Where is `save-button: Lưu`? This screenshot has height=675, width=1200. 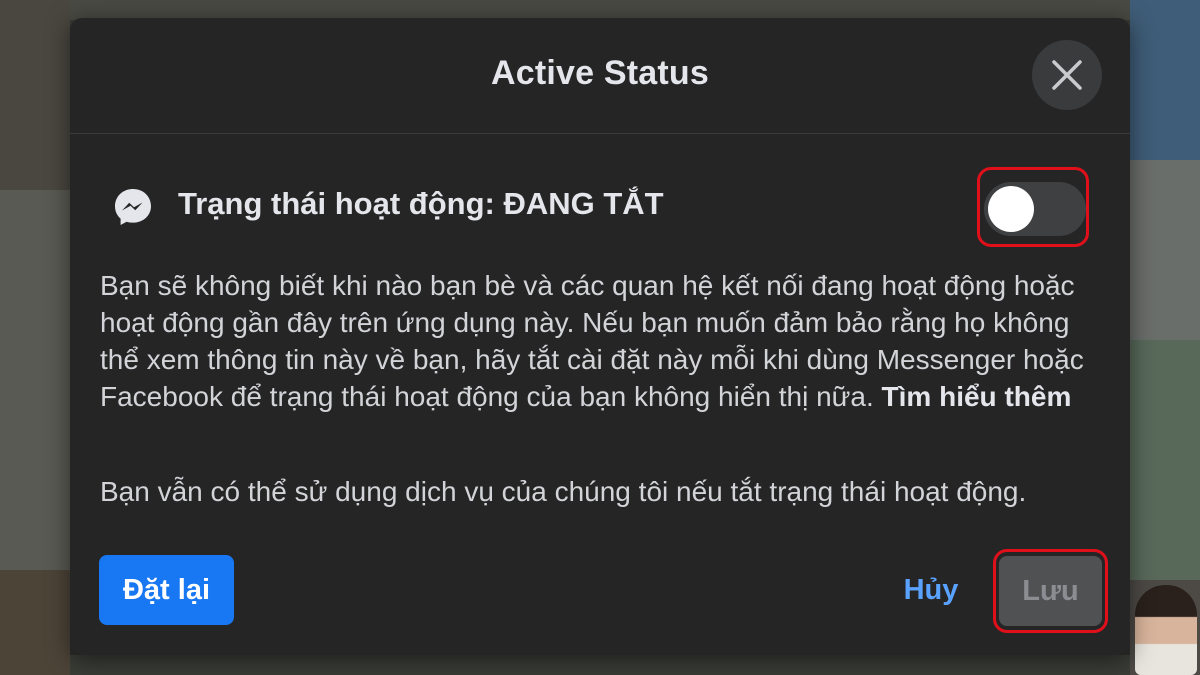 save-button: Lưu is located at coordinates (1050, 591).